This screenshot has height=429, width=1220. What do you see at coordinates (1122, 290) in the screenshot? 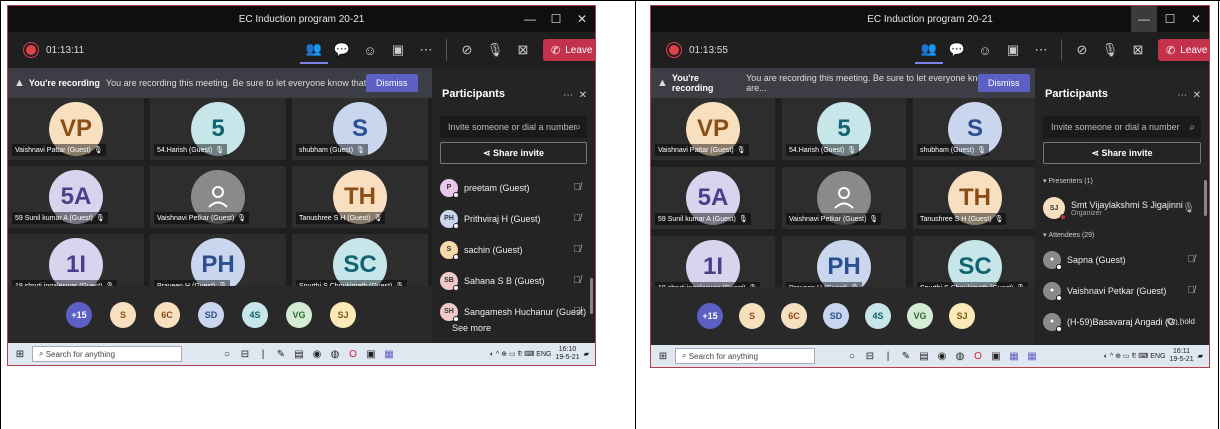
I see `attendee-list-item: ● Vaishnavi Petkar (Guest) 🎙̸` at bounding box center [1122, 290].